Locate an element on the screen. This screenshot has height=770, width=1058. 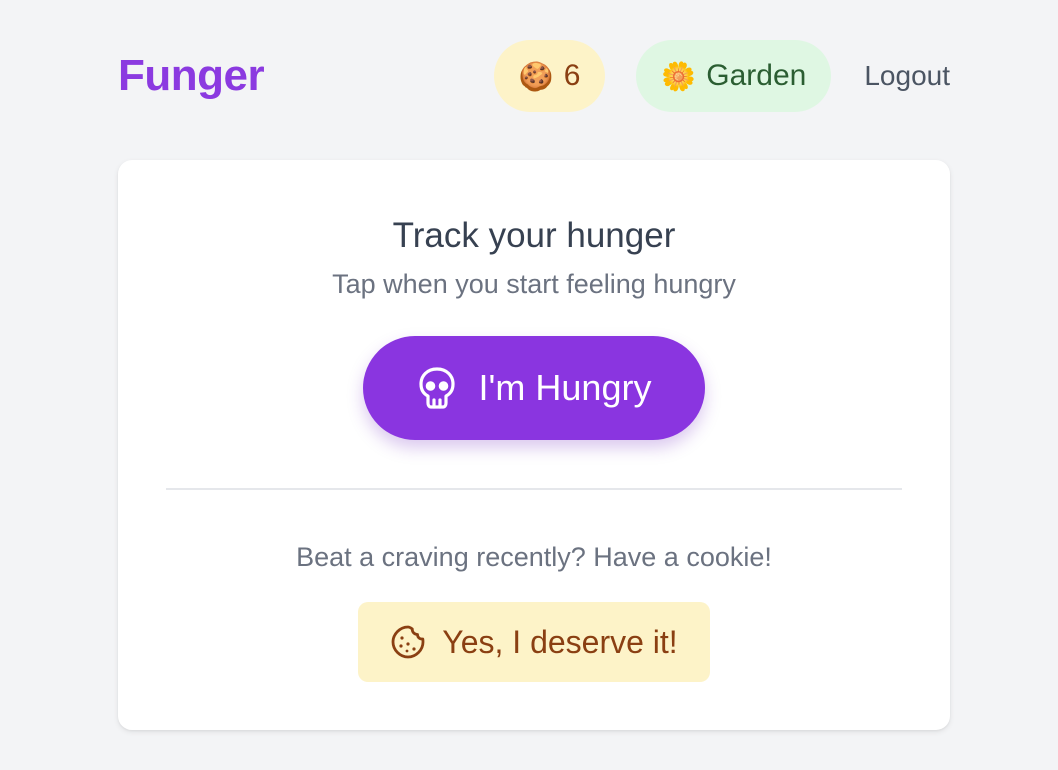
header: Funger 🍪 6 🌼 Garden Logout is located at coordinates (534, 76).